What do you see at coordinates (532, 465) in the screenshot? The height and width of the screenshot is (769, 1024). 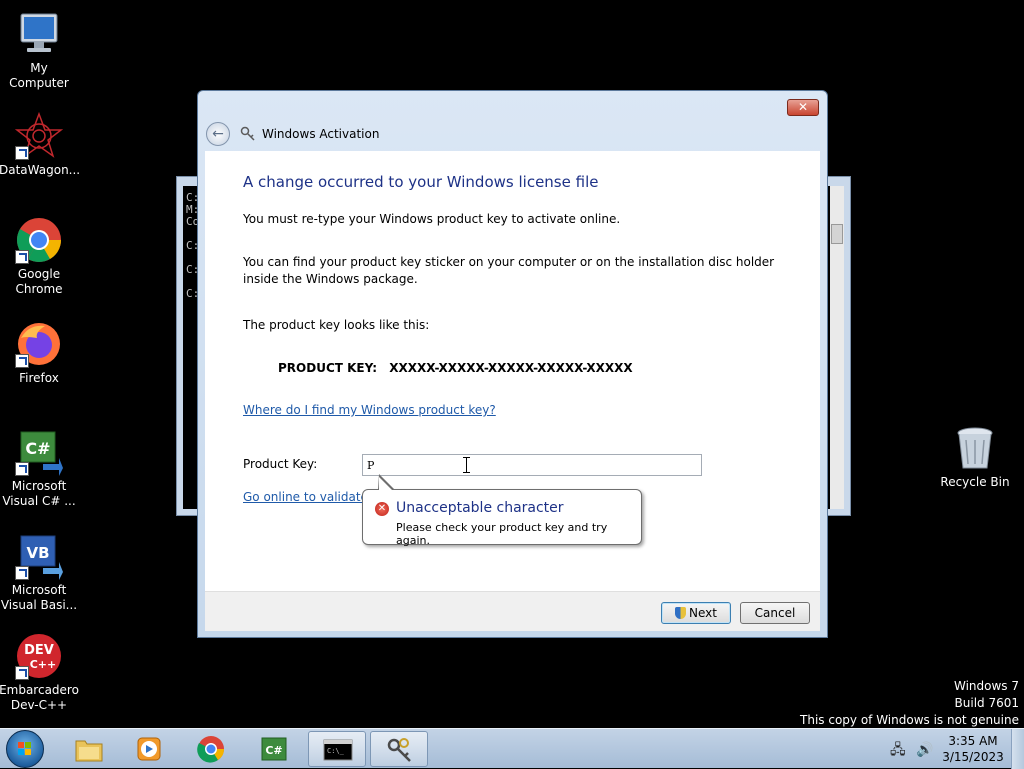 I see `product-key-input` at bounding box center [532, 465].